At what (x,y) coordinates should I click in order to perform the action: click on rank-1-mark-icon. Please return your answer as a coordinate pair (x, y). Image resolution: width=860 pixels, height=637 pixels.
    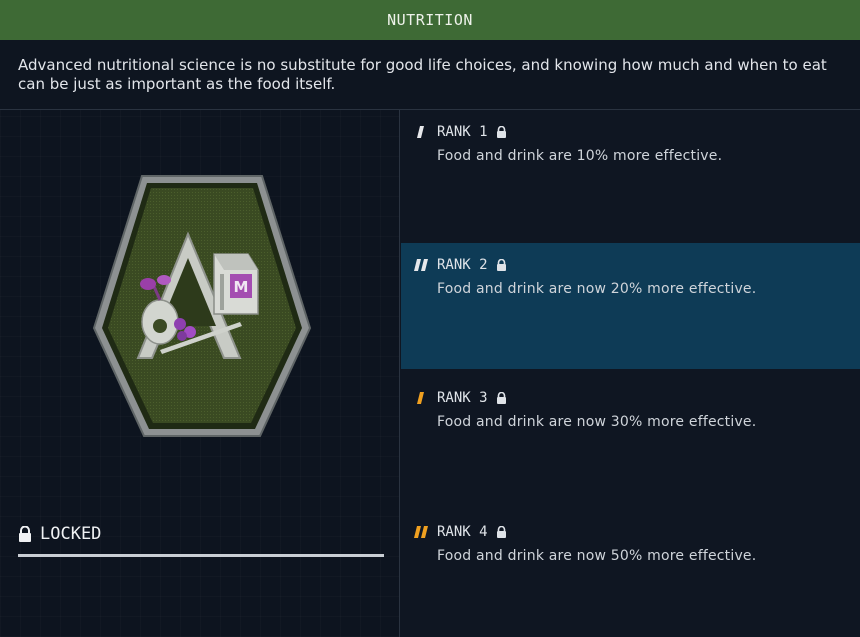
    Looking at the image, I should click on (420, 132).